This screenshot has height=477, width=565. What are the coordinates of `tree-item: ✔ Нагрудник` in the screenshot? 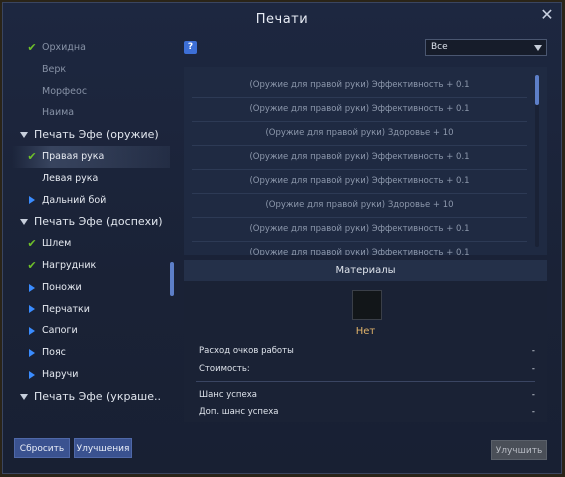 It's located at (91, 266).